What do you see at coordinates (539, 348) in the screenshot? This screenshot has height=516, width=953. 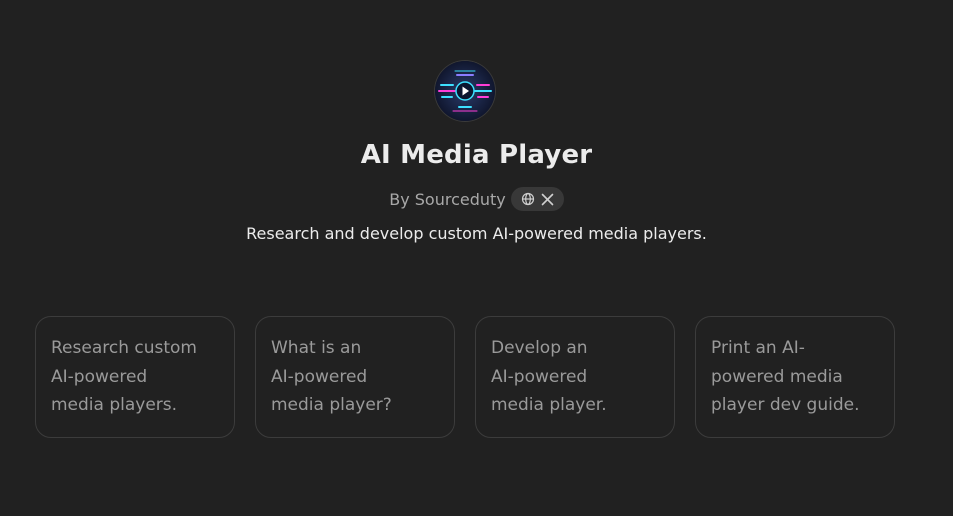 I see `starter-text: Develop an` at bounding box center [539, 348].